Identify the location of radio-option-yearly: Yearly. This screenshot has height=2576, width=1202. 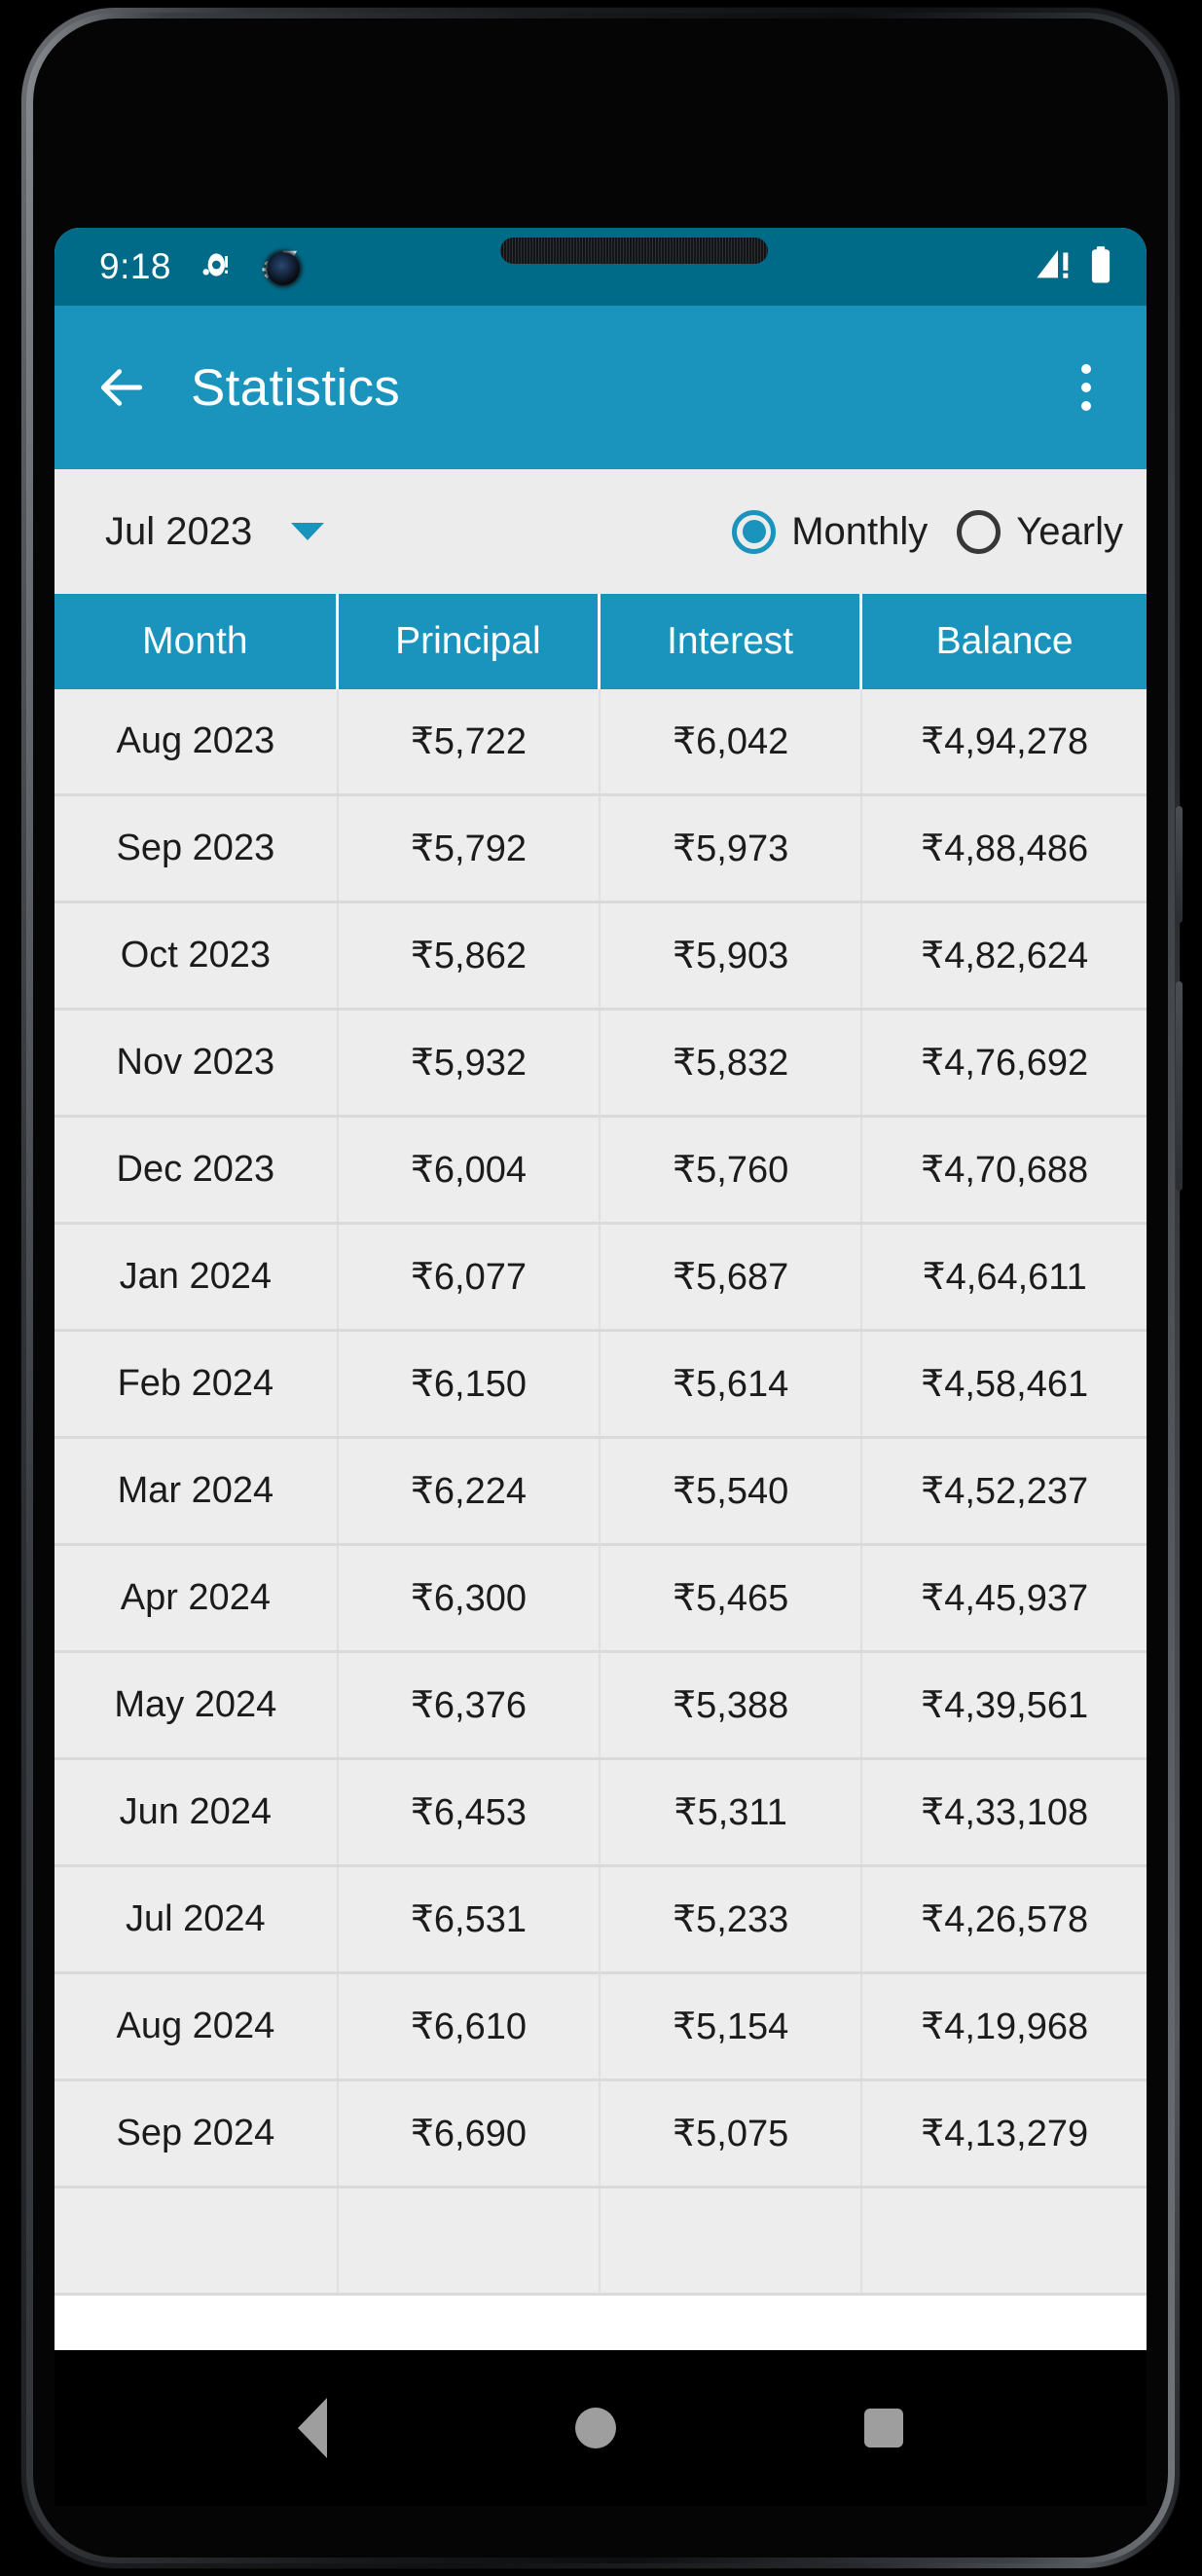
(1040, 531).